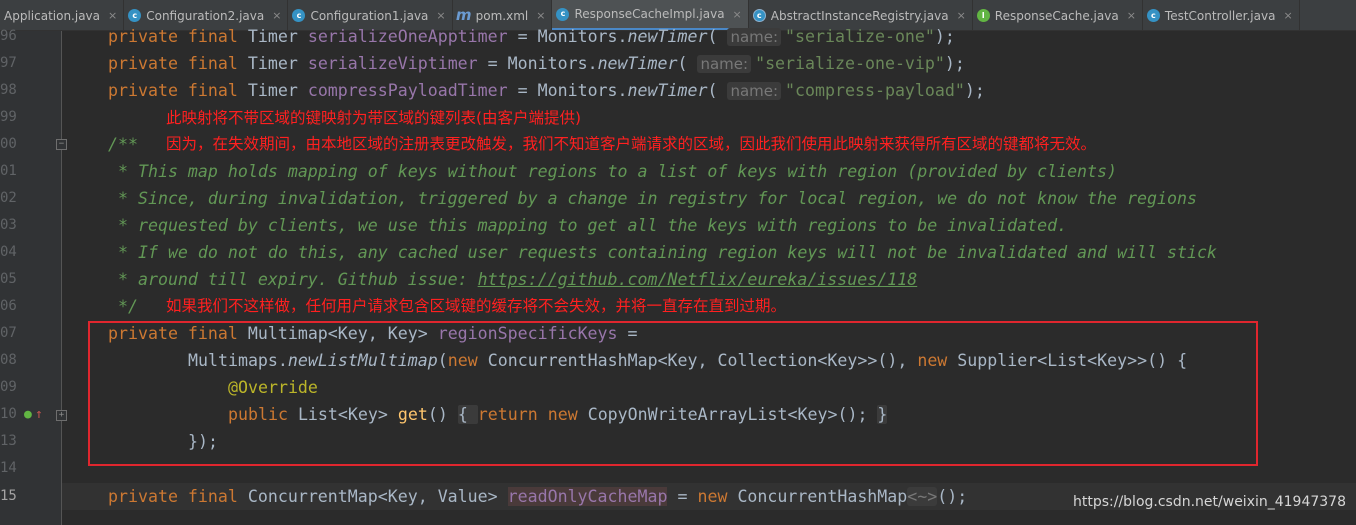 This screenshot has height=525, width=1356. I want to click on watermark: https://blog.csdn.net/weixin_41947378, so click(1209, 502).